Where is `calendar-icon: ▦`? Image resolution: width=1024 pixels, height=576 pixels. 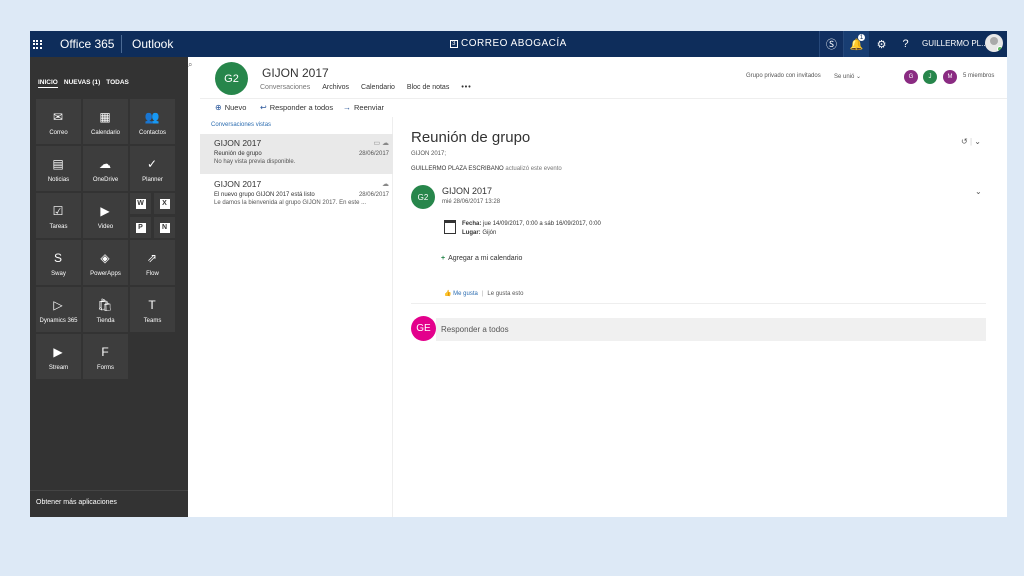
calendar-icon: ▦ is located at coordinates (105, 117).